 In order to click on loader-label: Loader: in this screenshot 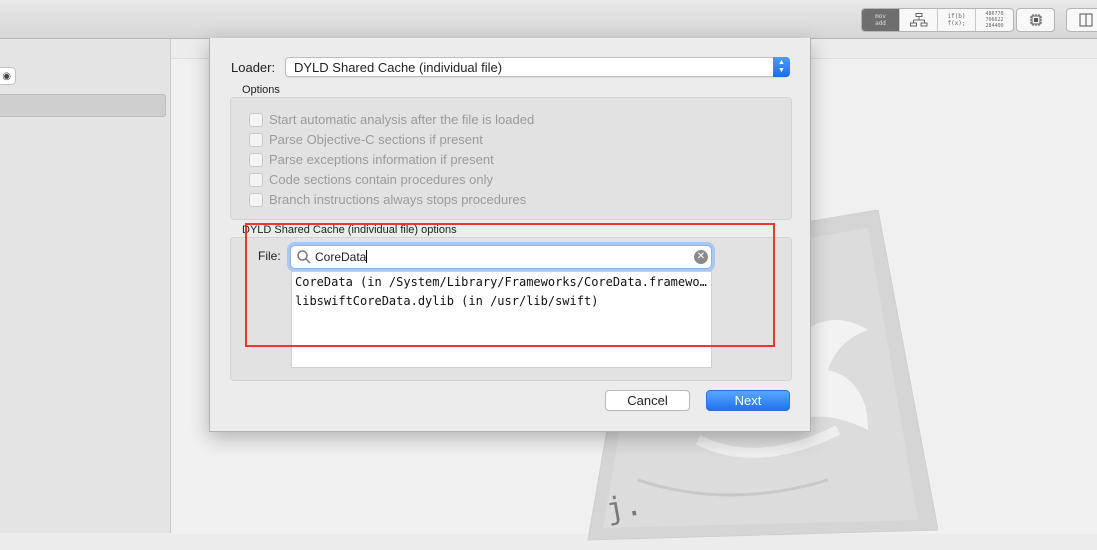, I will do `click(253, 67)`.